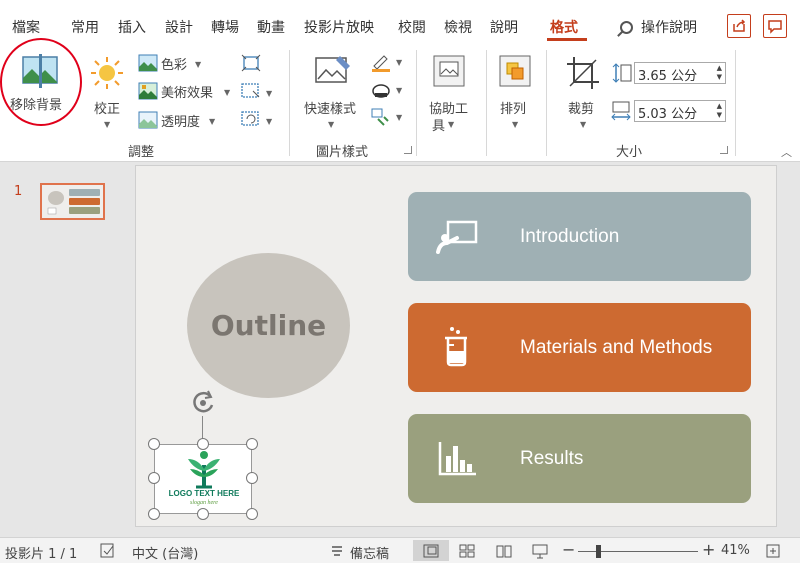 The width and height of the screenshot is (800, 563). What do you see at coordinates (26, 27) in the screenshot?
I see `tab-file: 檔案` at bounding box center [26, 27].